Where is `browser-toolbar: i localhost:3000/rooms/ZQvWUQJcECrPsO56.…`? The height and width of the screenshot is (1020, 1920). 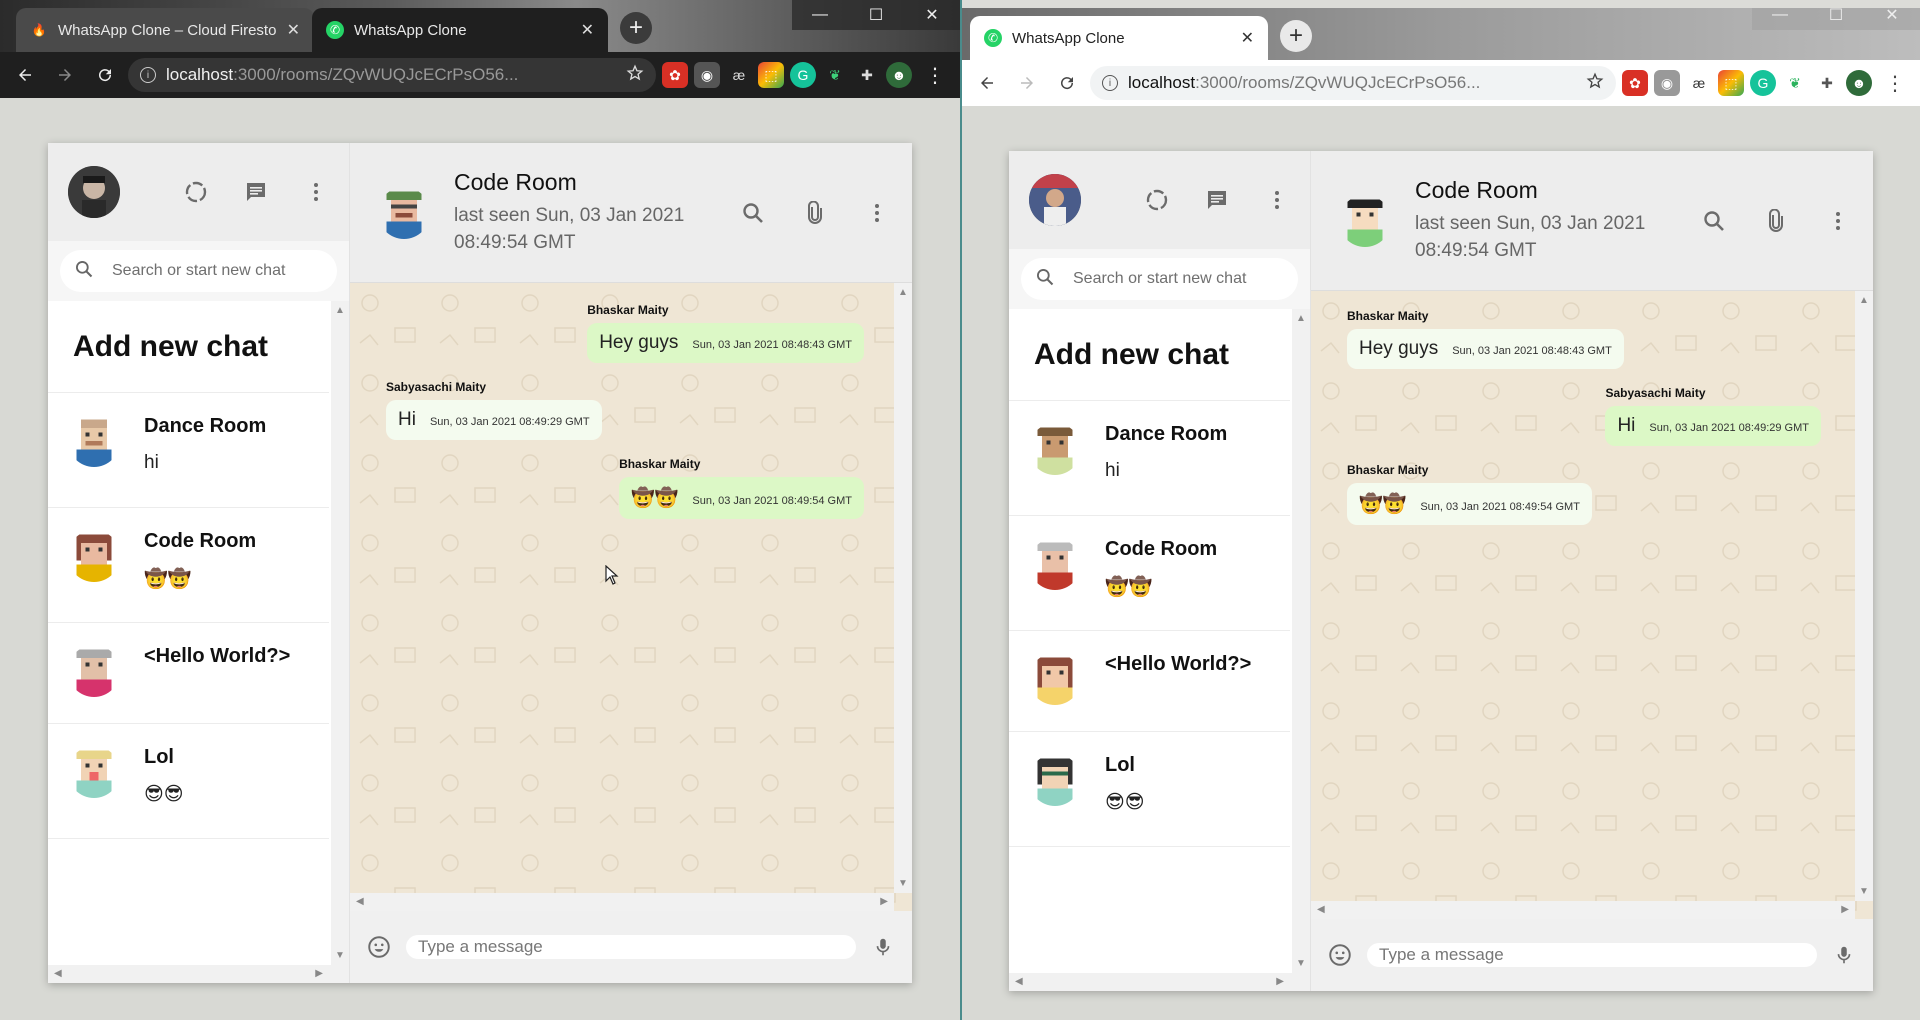
browser-toolbar: i localhost:3000/rooms/ZQvWUQJcECrPsO56.… is located at coordinates (480, 75).